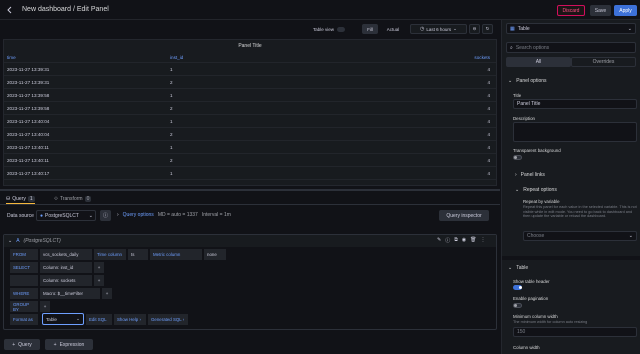  I want to click on show-help-button: Show Help ›, so click(130, 319).